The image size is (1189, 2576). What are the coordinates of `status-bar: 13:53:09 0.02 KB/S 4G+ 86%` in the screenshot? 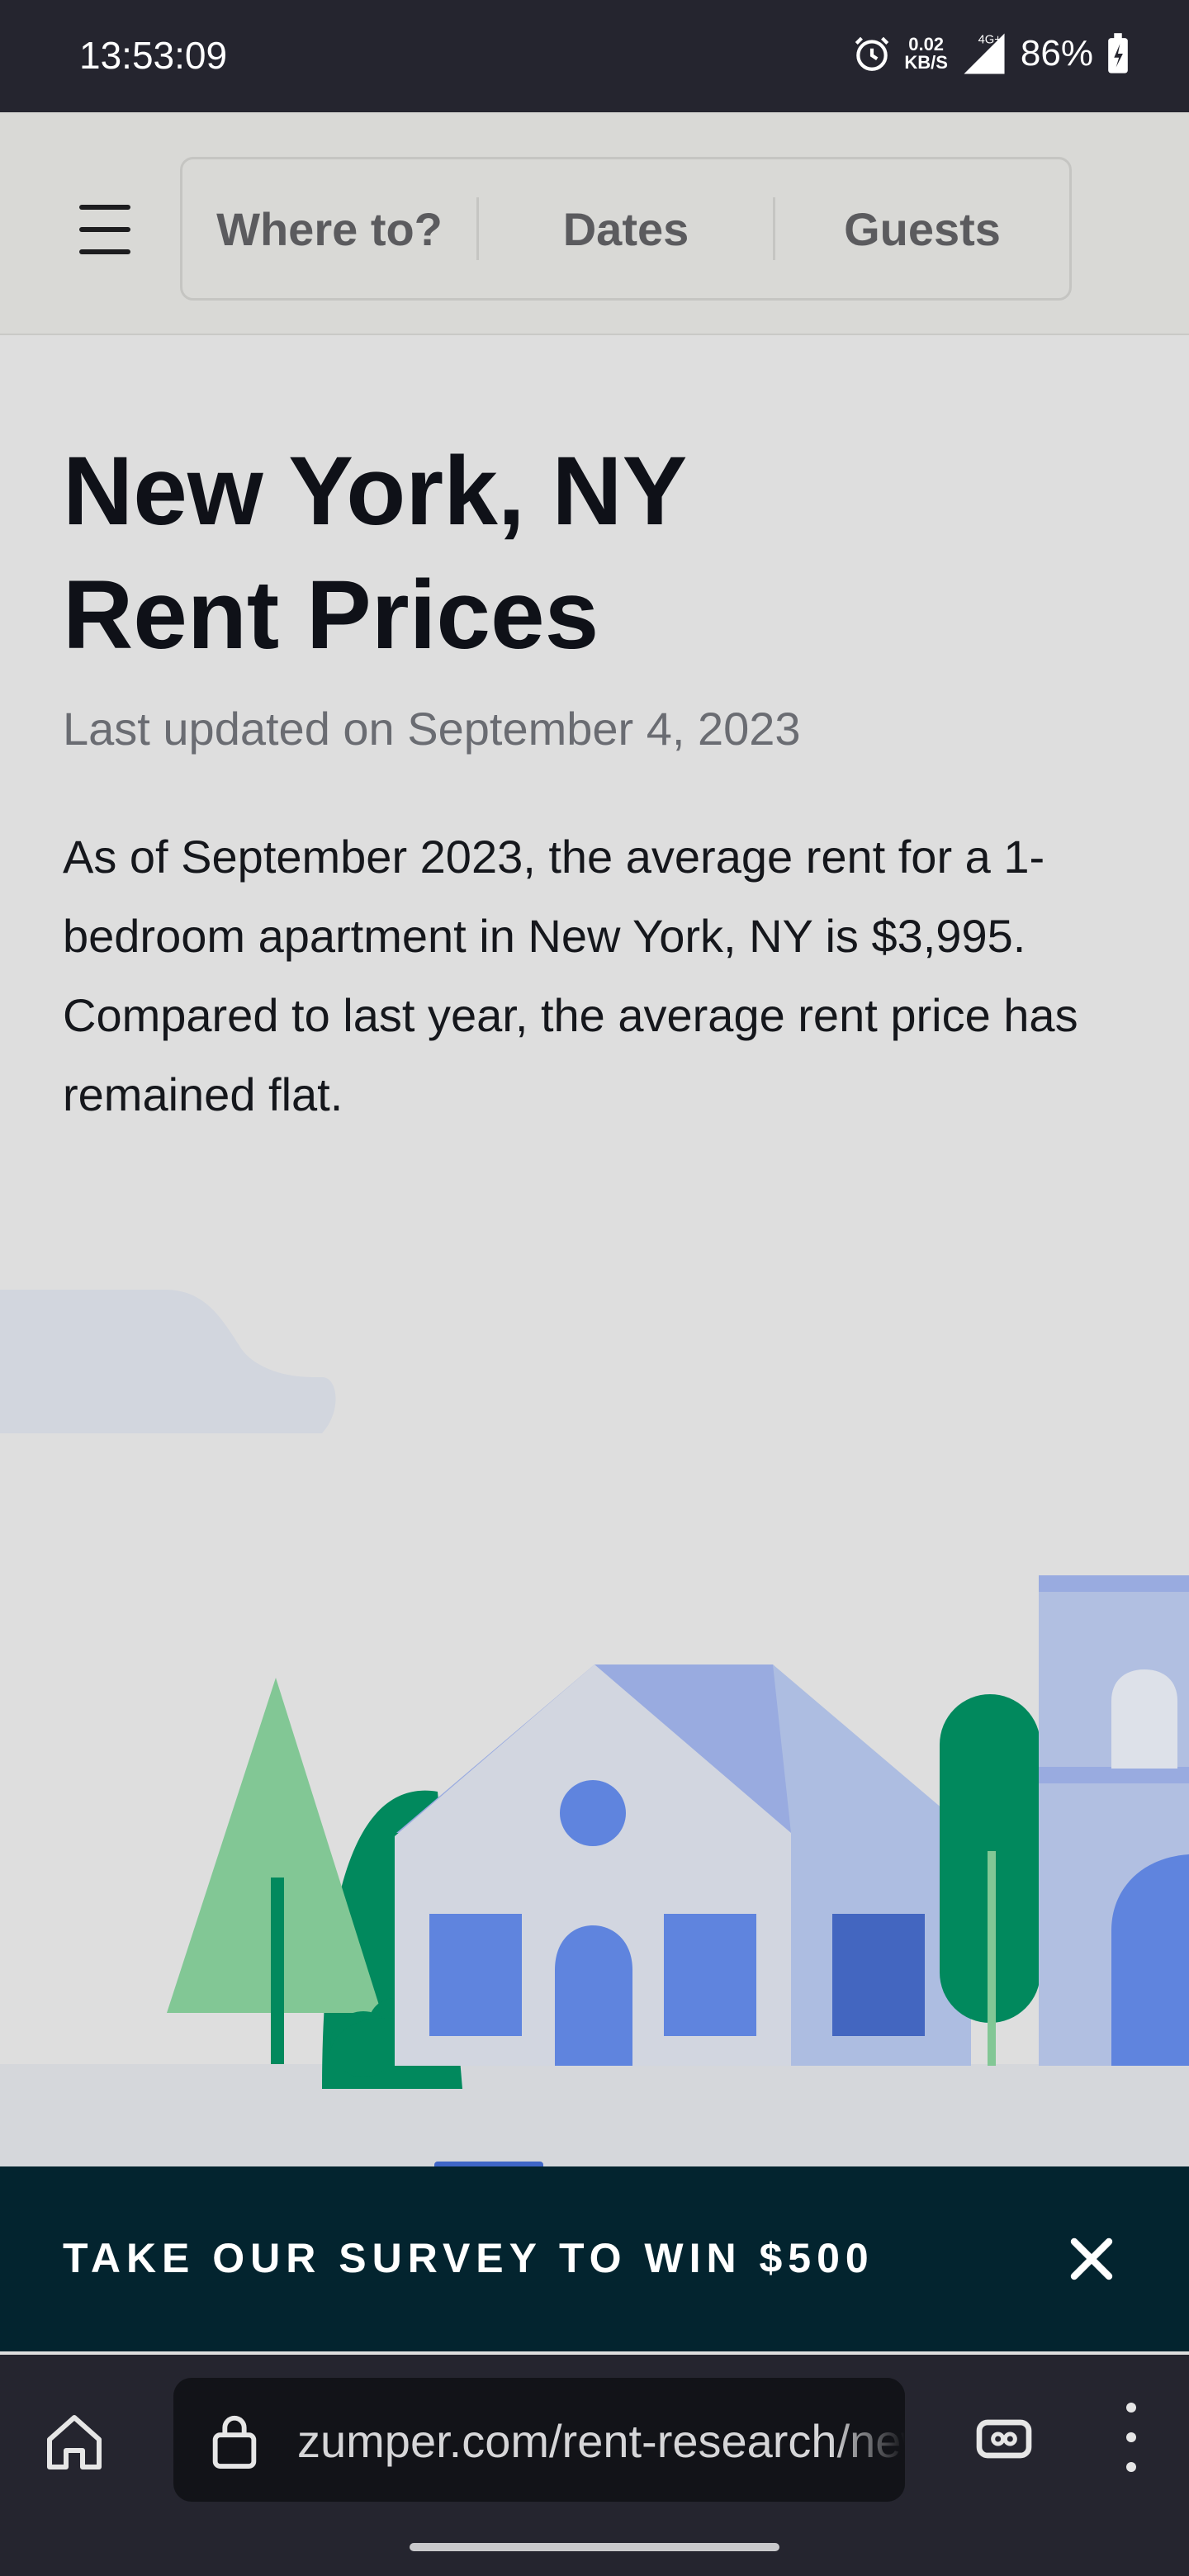 It's located at (594, 56).